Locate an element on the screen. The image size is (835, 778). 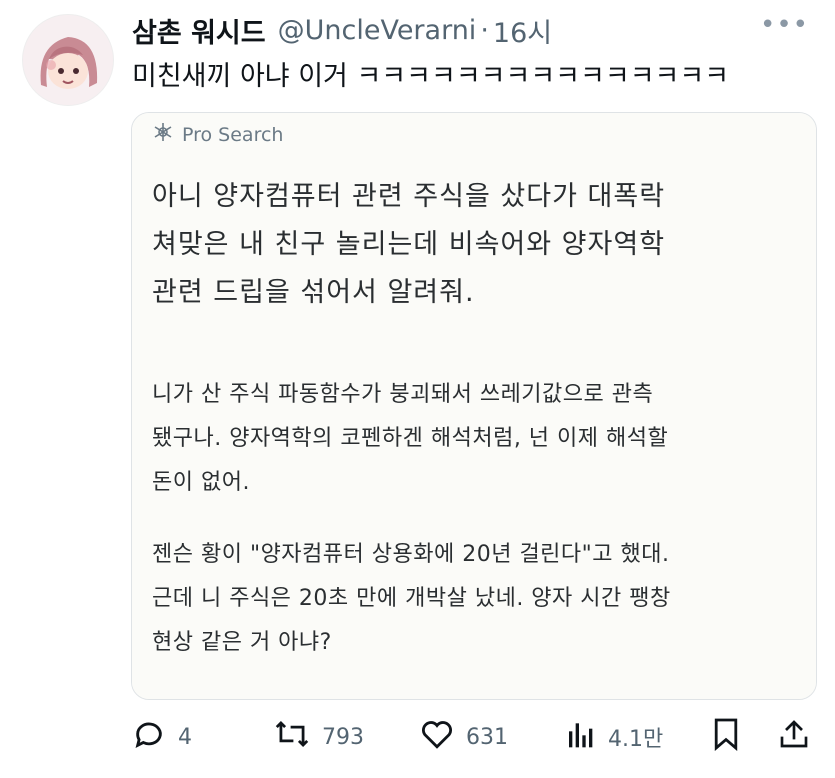
views-icon is located at coordinates (587, 737).